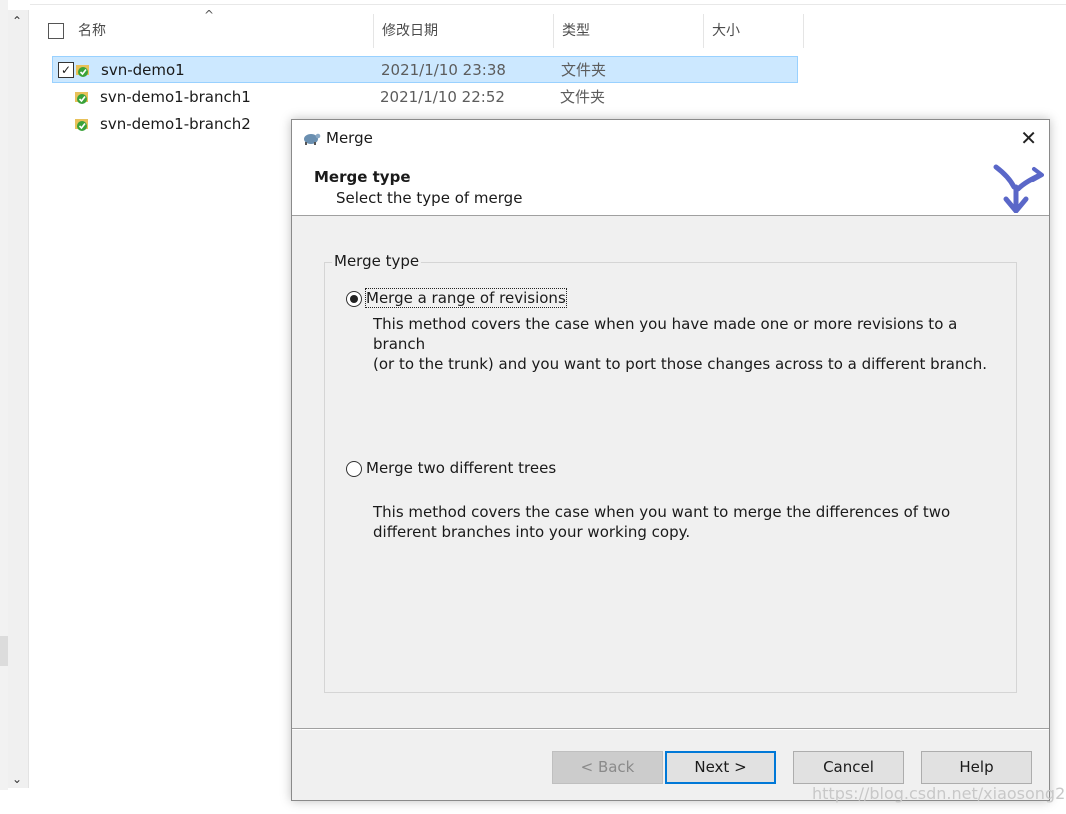  Describe the element at coordinates (670, 187) in the screenshot. I see `wizard-header: Merge type Select the type of merge` at that location.